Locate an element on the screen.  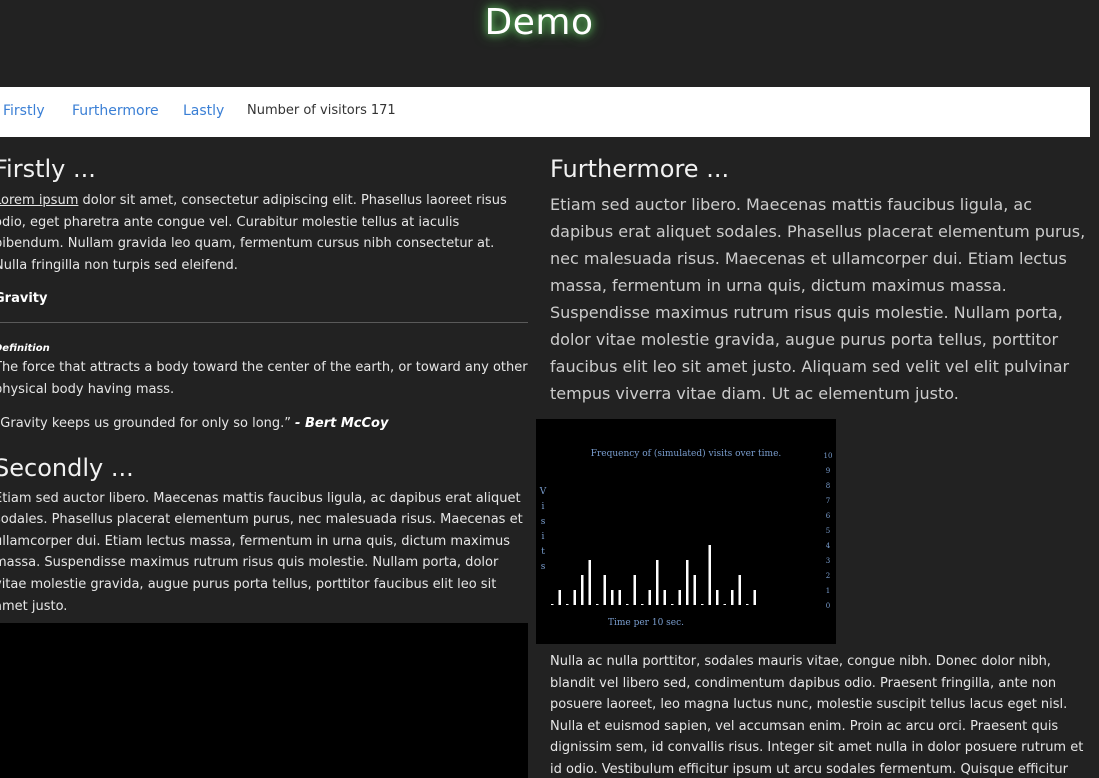
visitor-counter: Number of visitors 171 is located at coordinates (321, 110).